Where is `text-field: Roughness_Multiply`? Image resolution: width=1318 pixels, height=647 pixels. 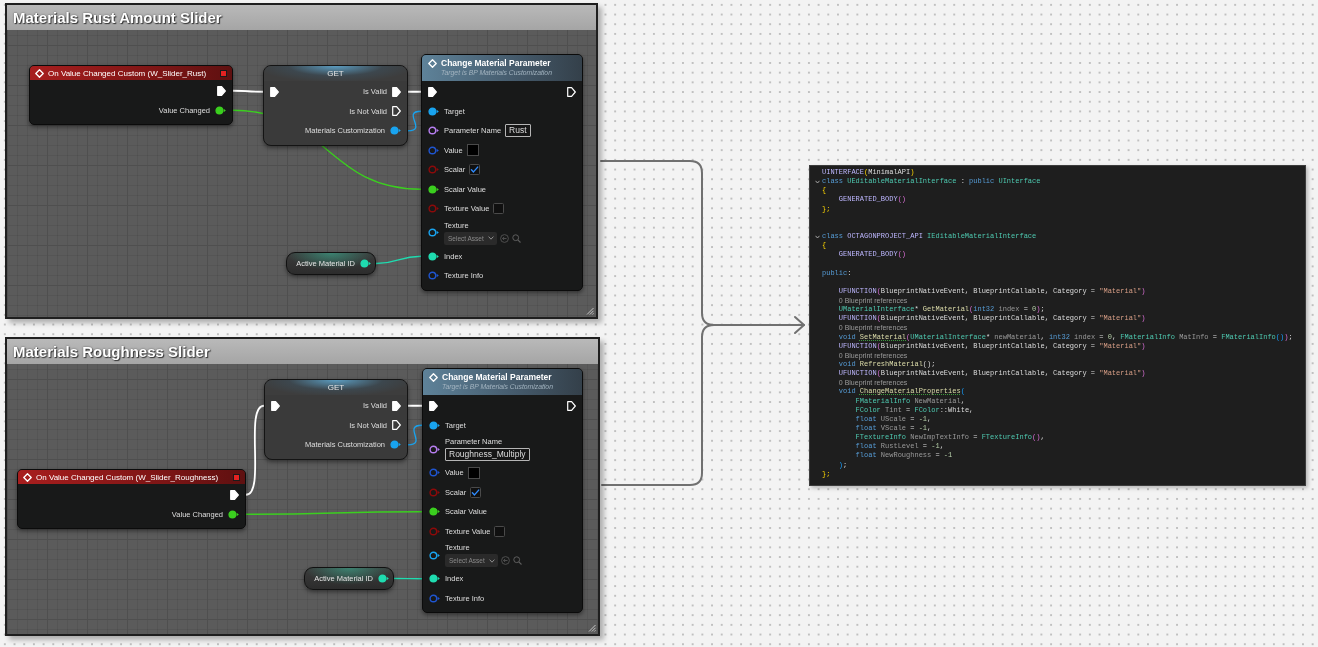
text-field: Roughness_Multiply is located at coordinates (487, 454).